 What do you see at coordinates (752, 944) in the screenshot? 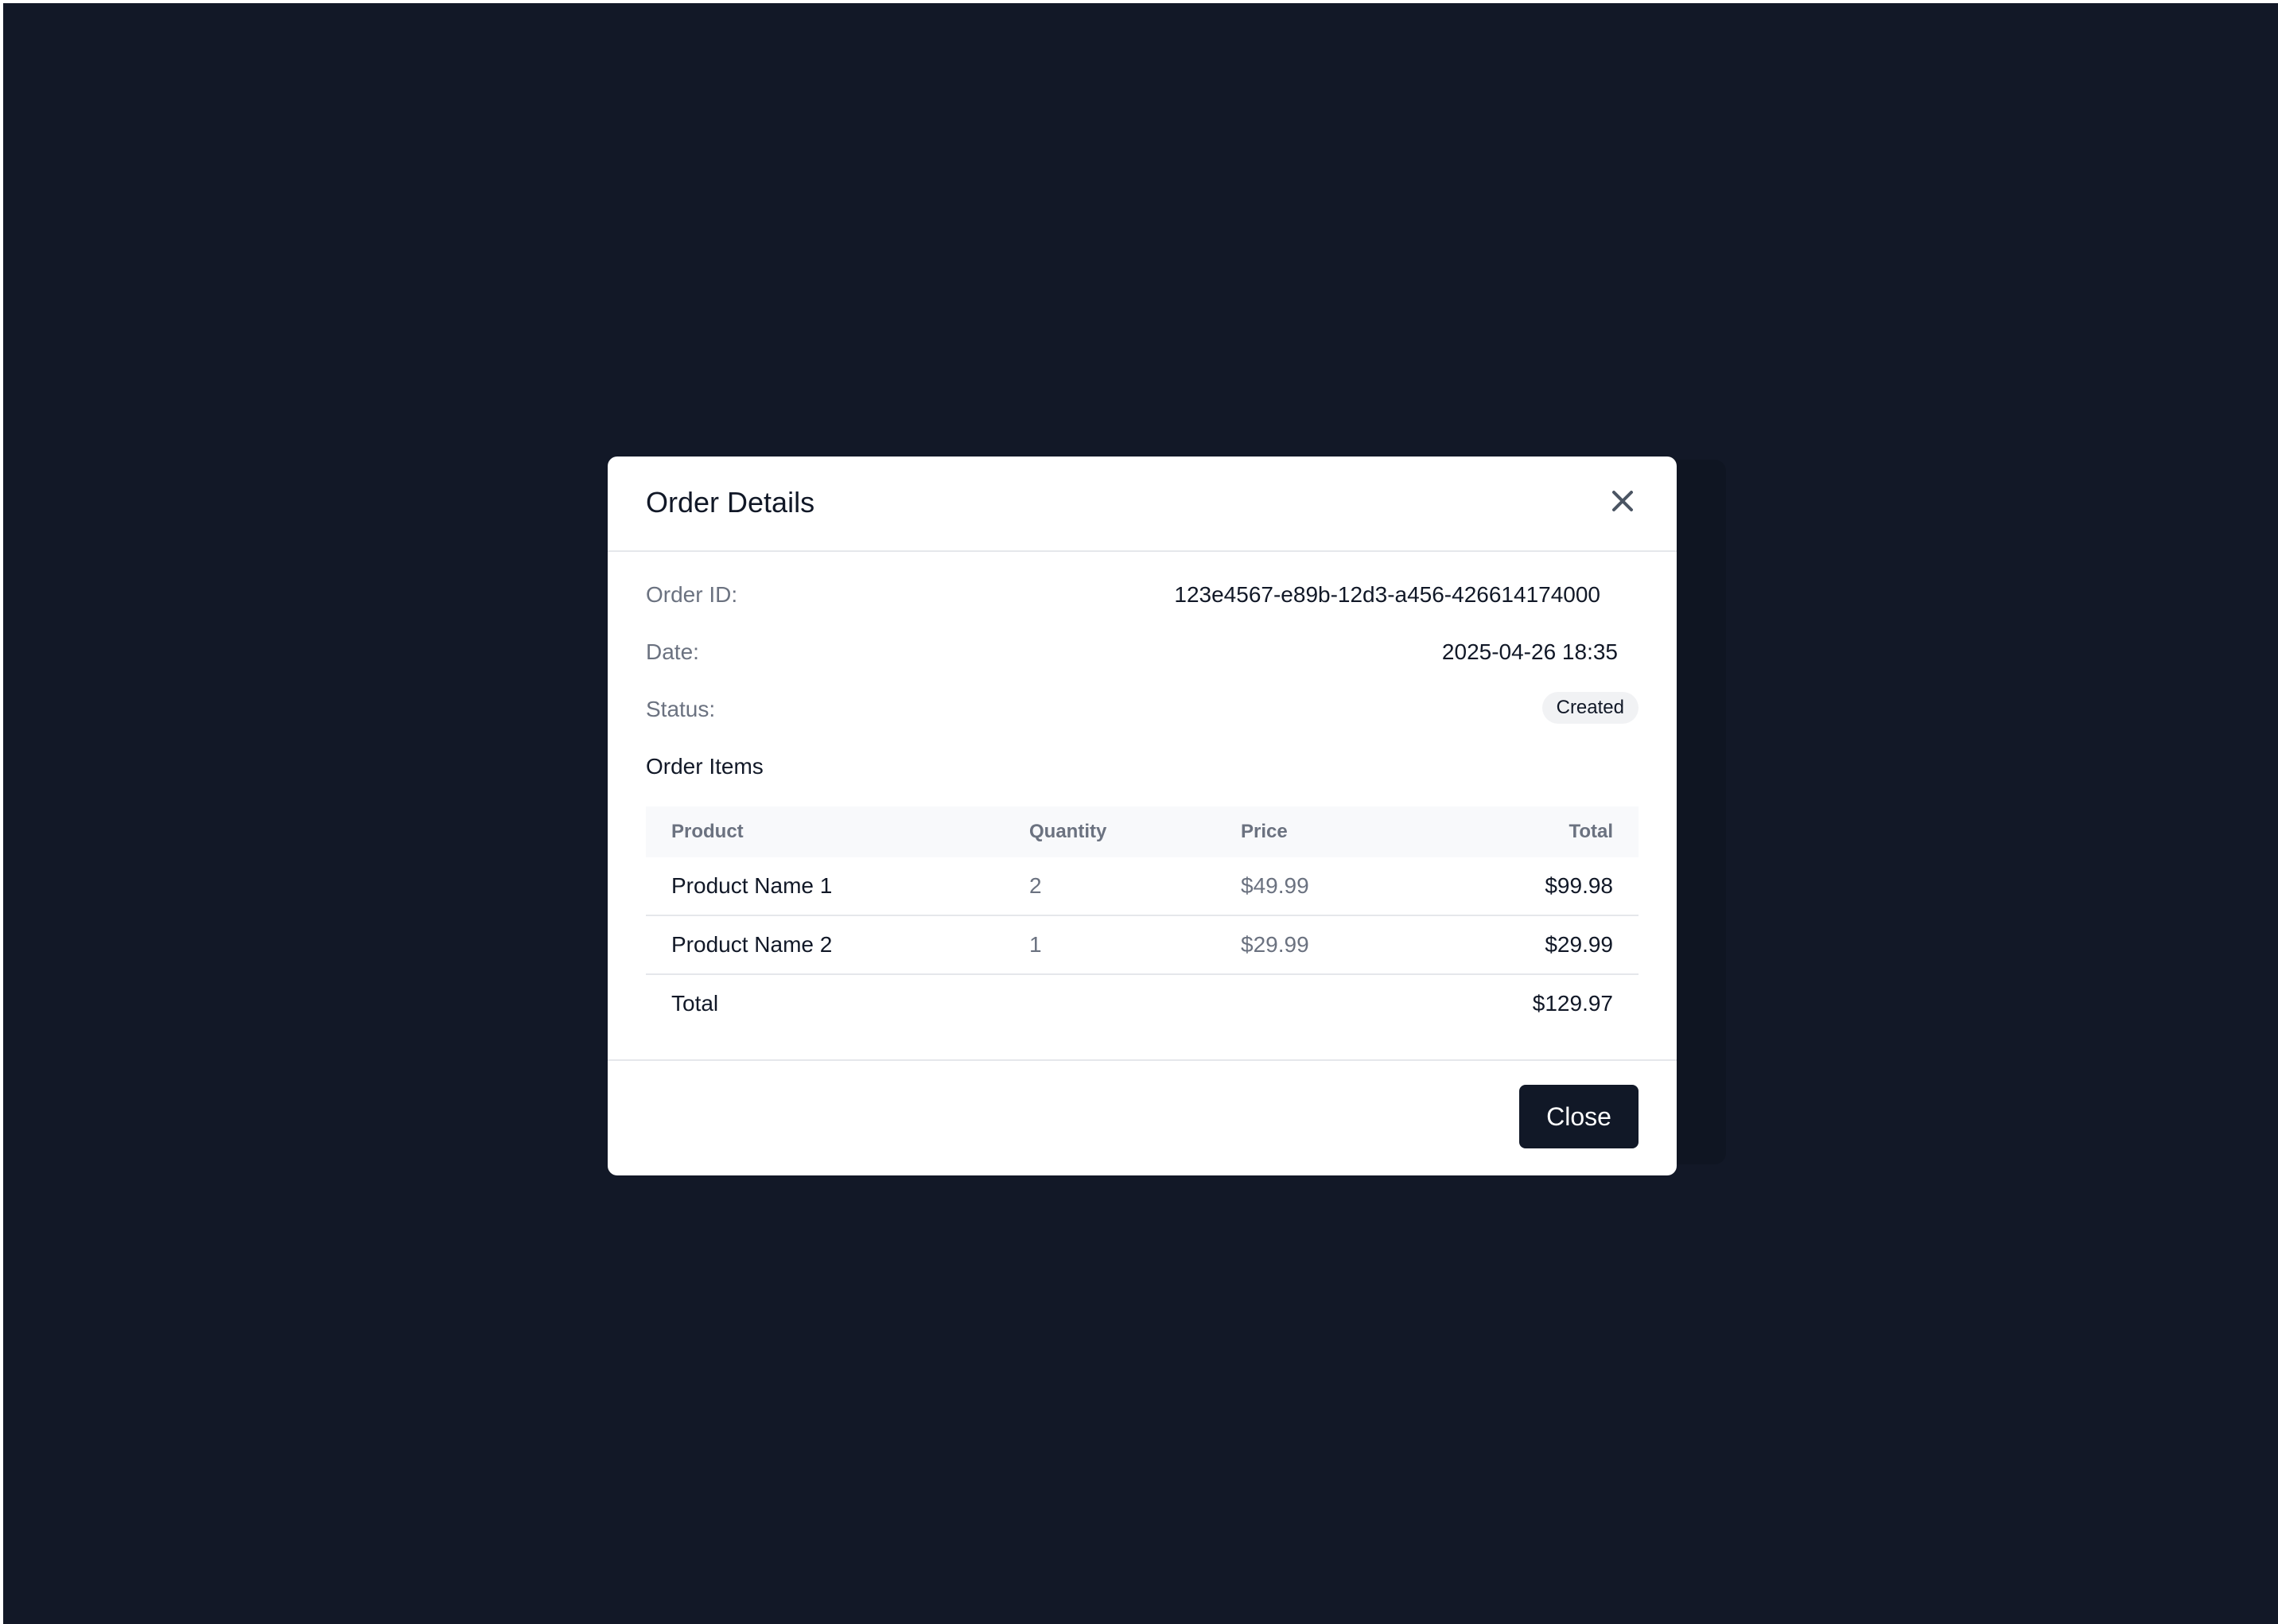
I see `product-name: Product Name 2` at bounding box center [752, 944].